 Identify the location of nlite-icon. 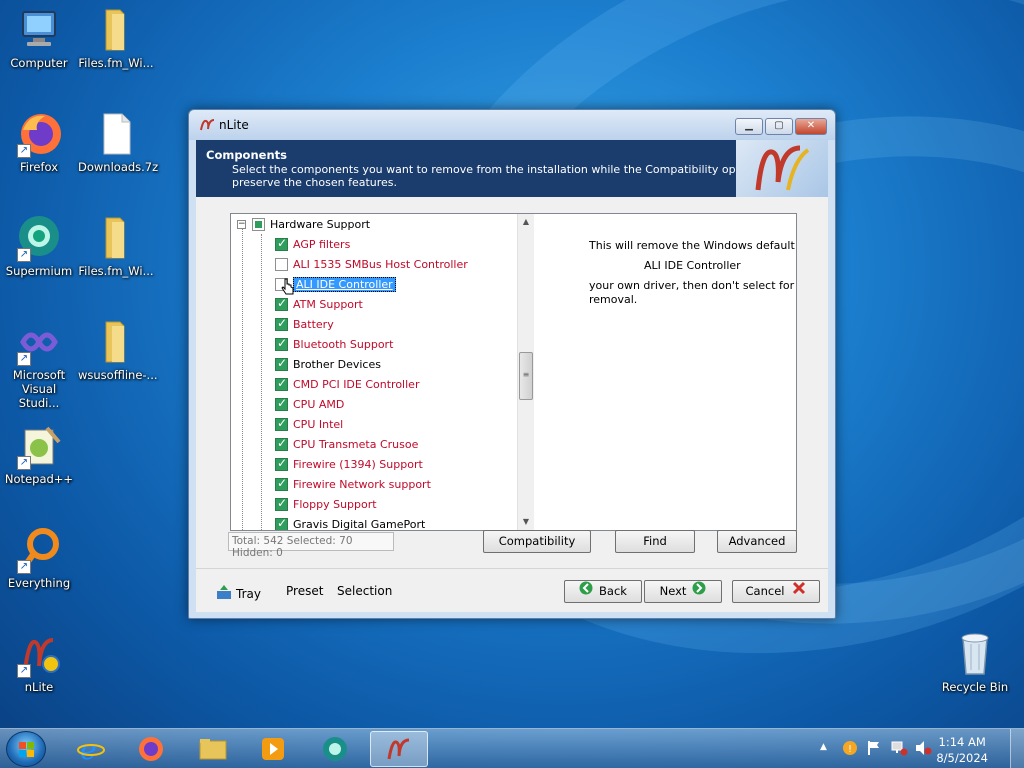
(398, 749).